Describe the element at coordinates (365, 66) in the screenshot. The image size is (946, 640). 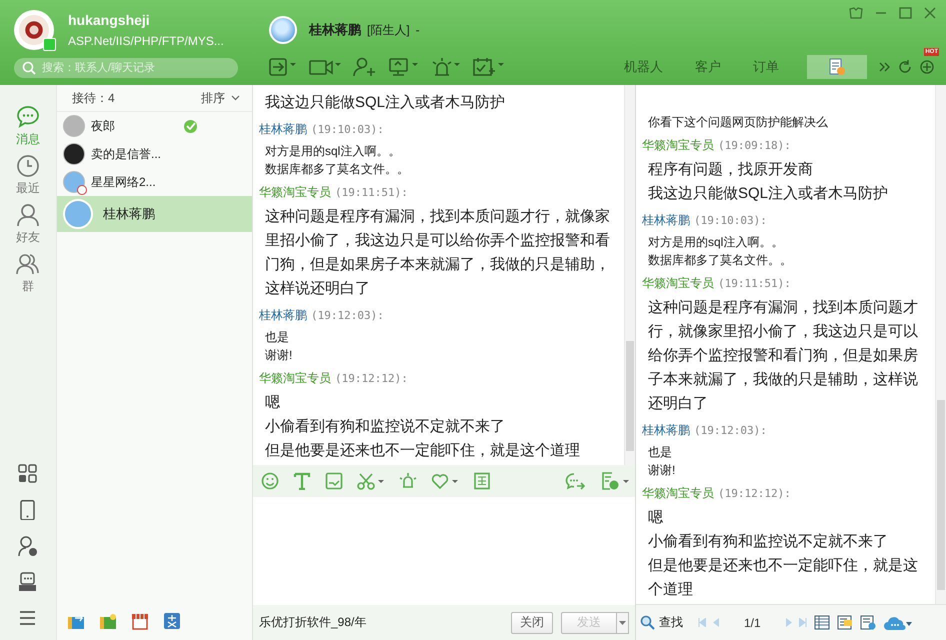
I see `add-person-icon` at that location.